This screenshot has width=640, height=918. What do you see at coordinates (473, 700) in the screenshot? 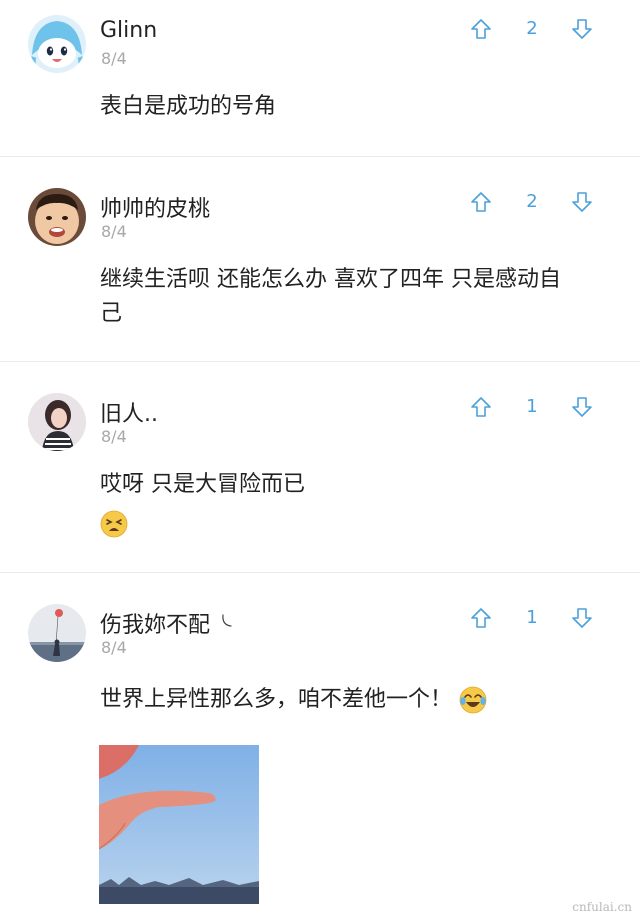
I see `tears-of-joy-emoji-icon` at bounding box center [473, 700].